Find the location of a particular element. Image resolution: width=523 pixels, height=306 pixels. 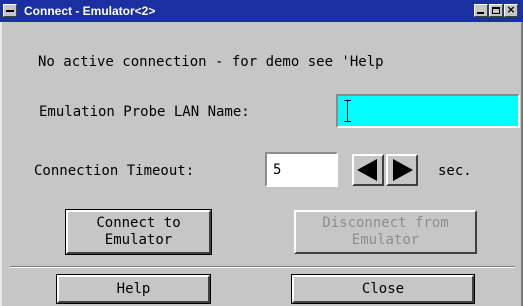

text-cursor-icon is located at coordinates (348, 111).